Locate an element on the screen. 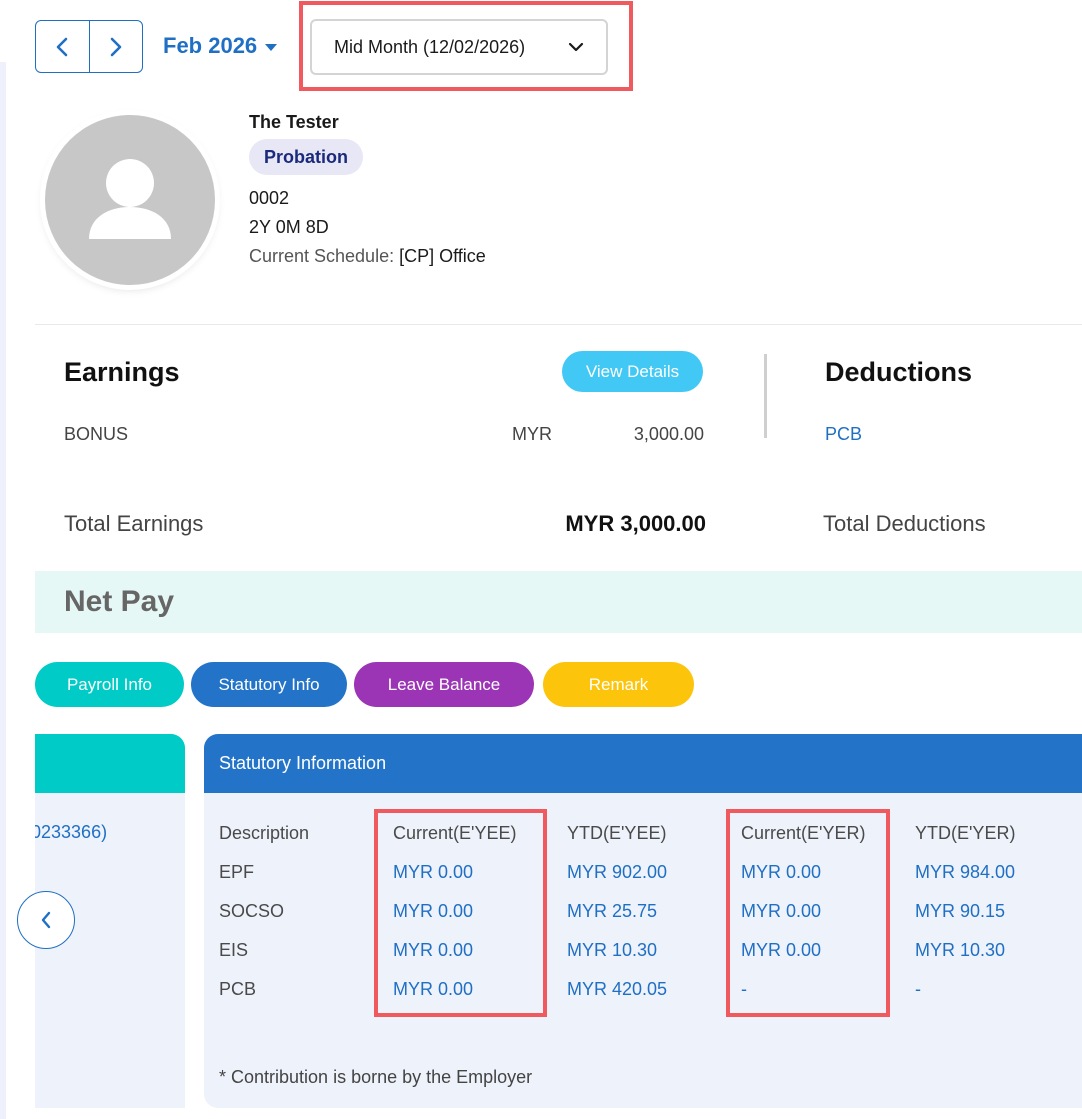 Image resolution: width=1082 pixels, height=1119 pixels. chevron-down-icon is located at coordinates (576, 47).